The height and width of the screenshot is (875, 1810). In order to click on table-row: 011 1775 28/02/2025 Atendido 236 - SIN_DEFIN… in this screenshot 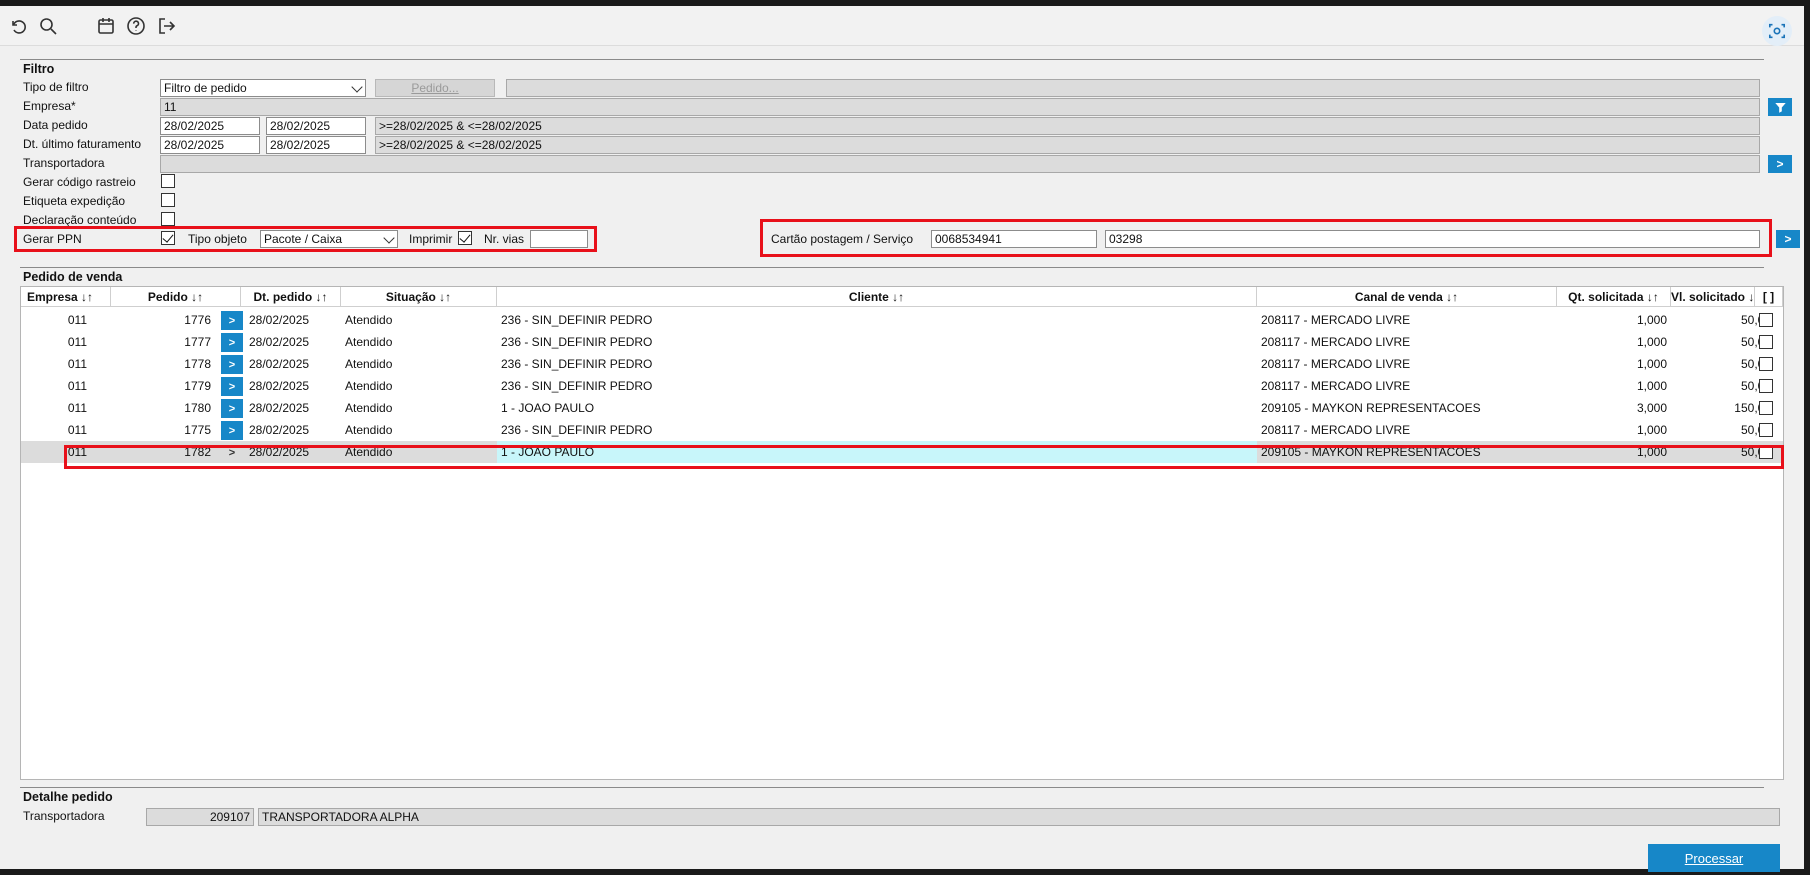, I will do `click(902, 430)`.